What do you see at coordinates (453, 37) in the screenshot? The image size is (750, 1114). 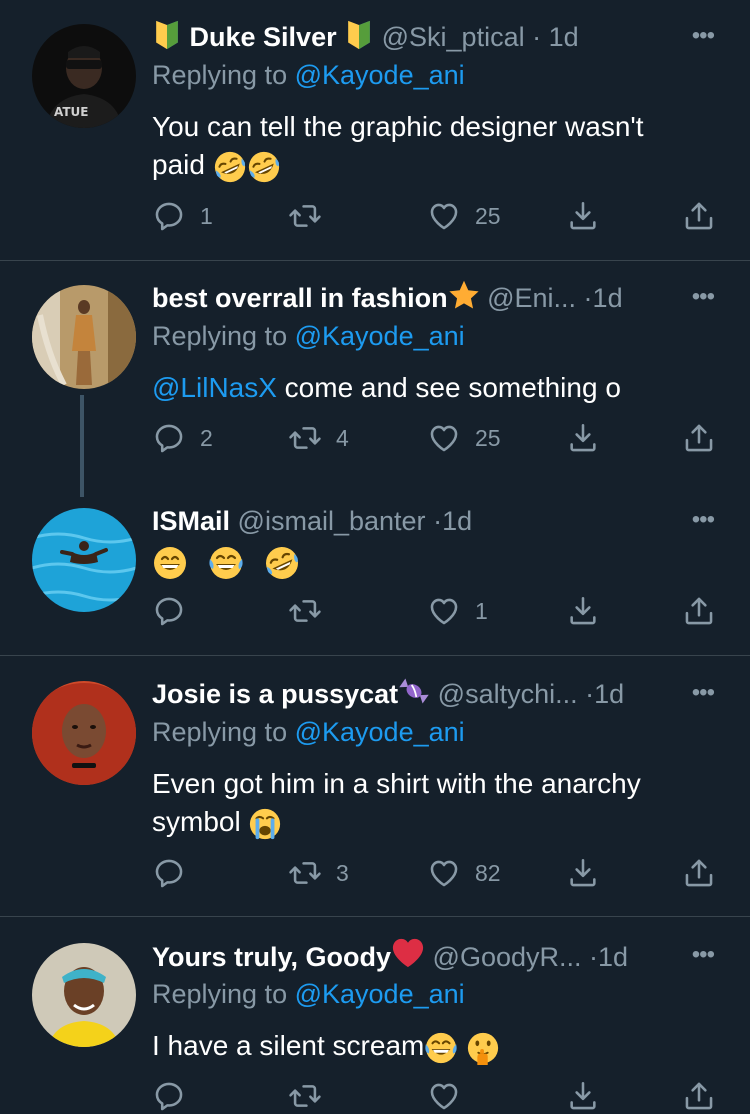 I see `handle: @Ski_ptical` at bounding box center [453, 37].